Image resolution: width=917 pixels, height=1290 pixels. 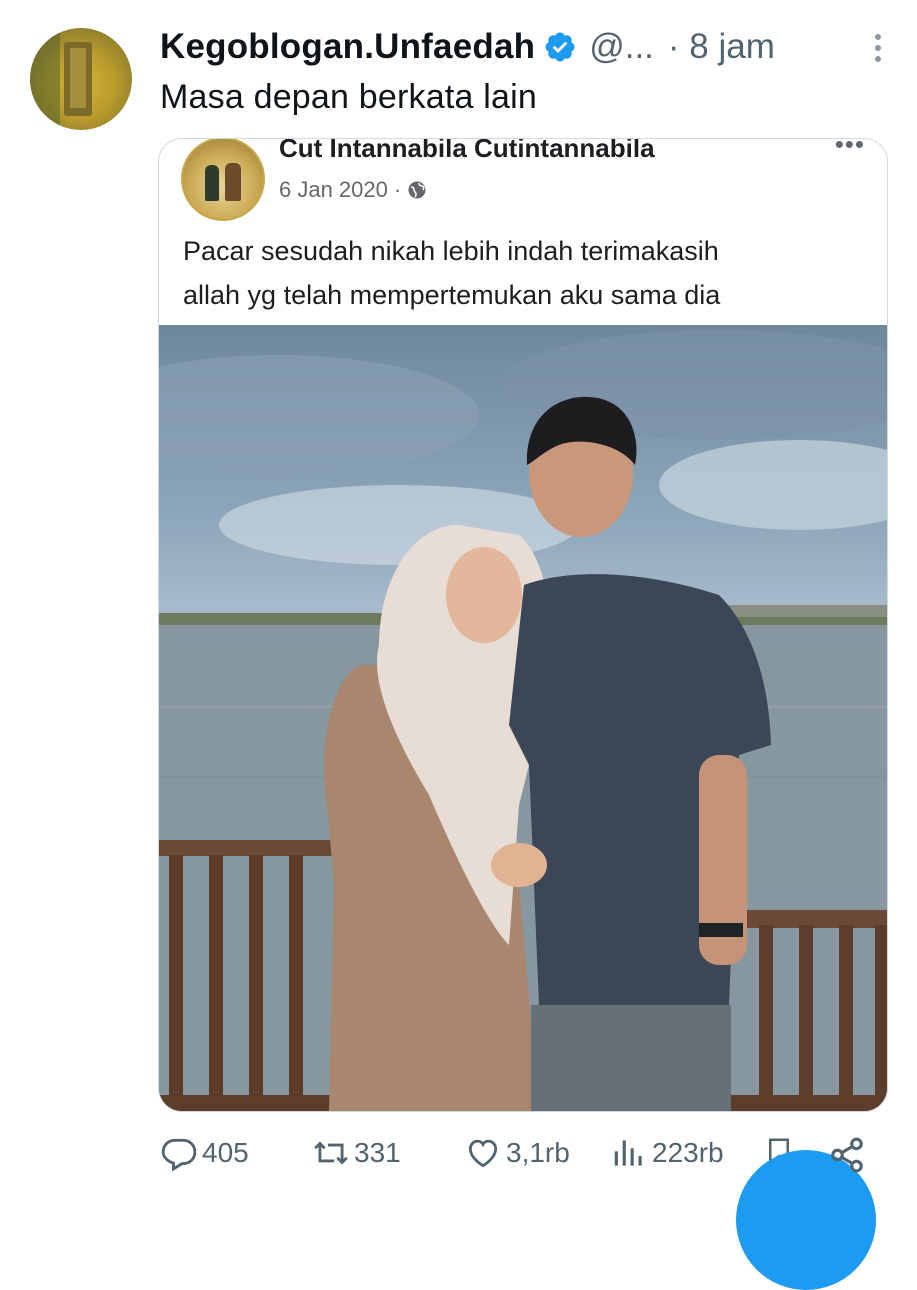 I want to click on heart-icon, so click(x=483, y=1153).